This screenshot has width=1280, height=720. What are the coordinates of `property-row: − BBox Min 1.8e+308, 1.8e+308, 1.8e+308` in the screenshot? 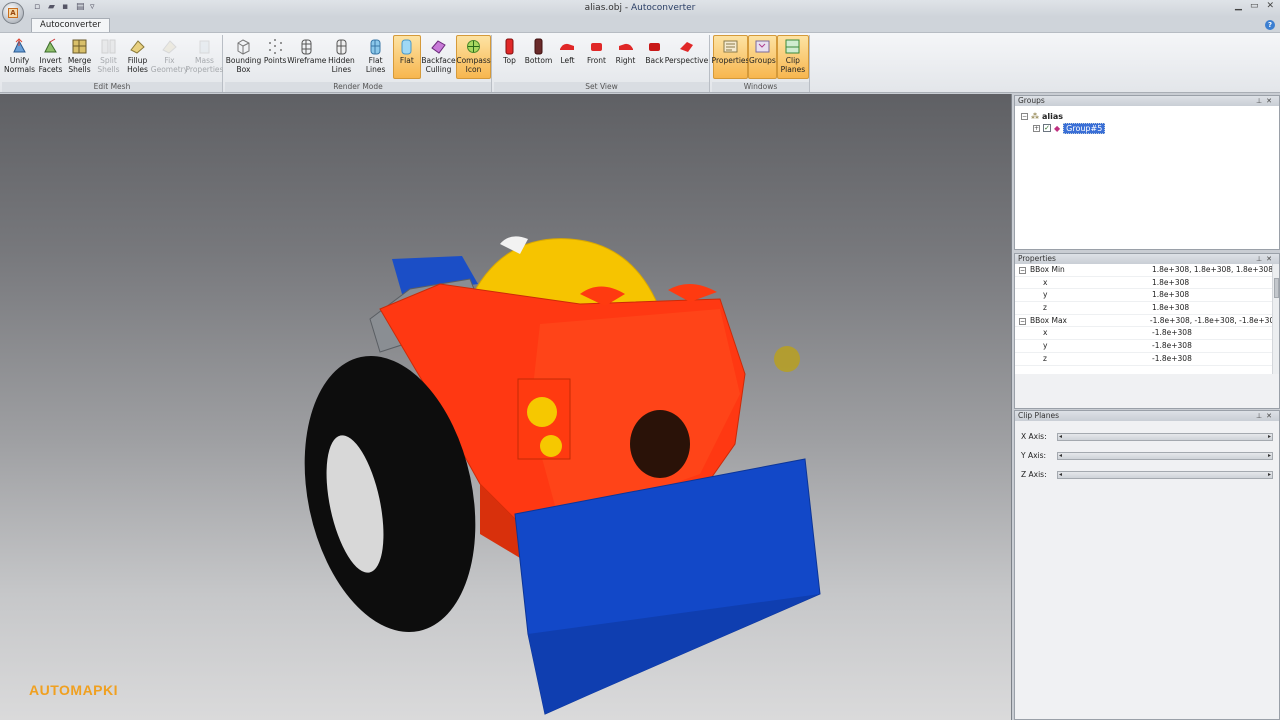 It's located at (1147, 270).